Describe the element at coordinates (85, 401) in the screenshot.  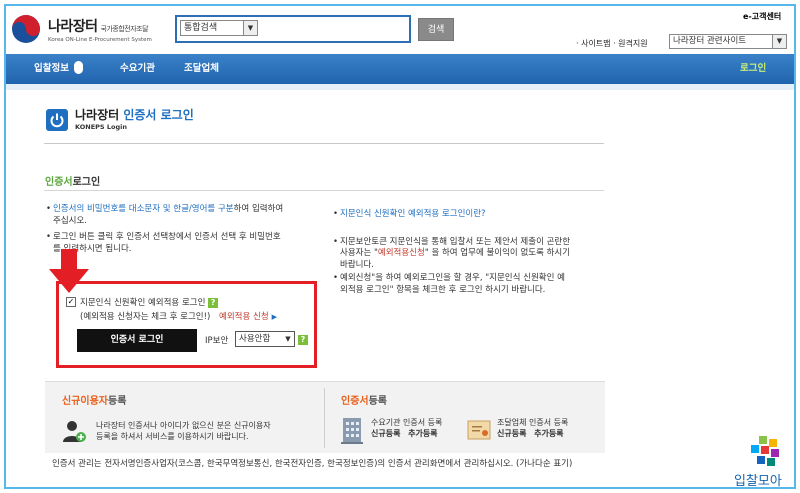
I see `signup-heading-orange: 신규이용자` at that location.